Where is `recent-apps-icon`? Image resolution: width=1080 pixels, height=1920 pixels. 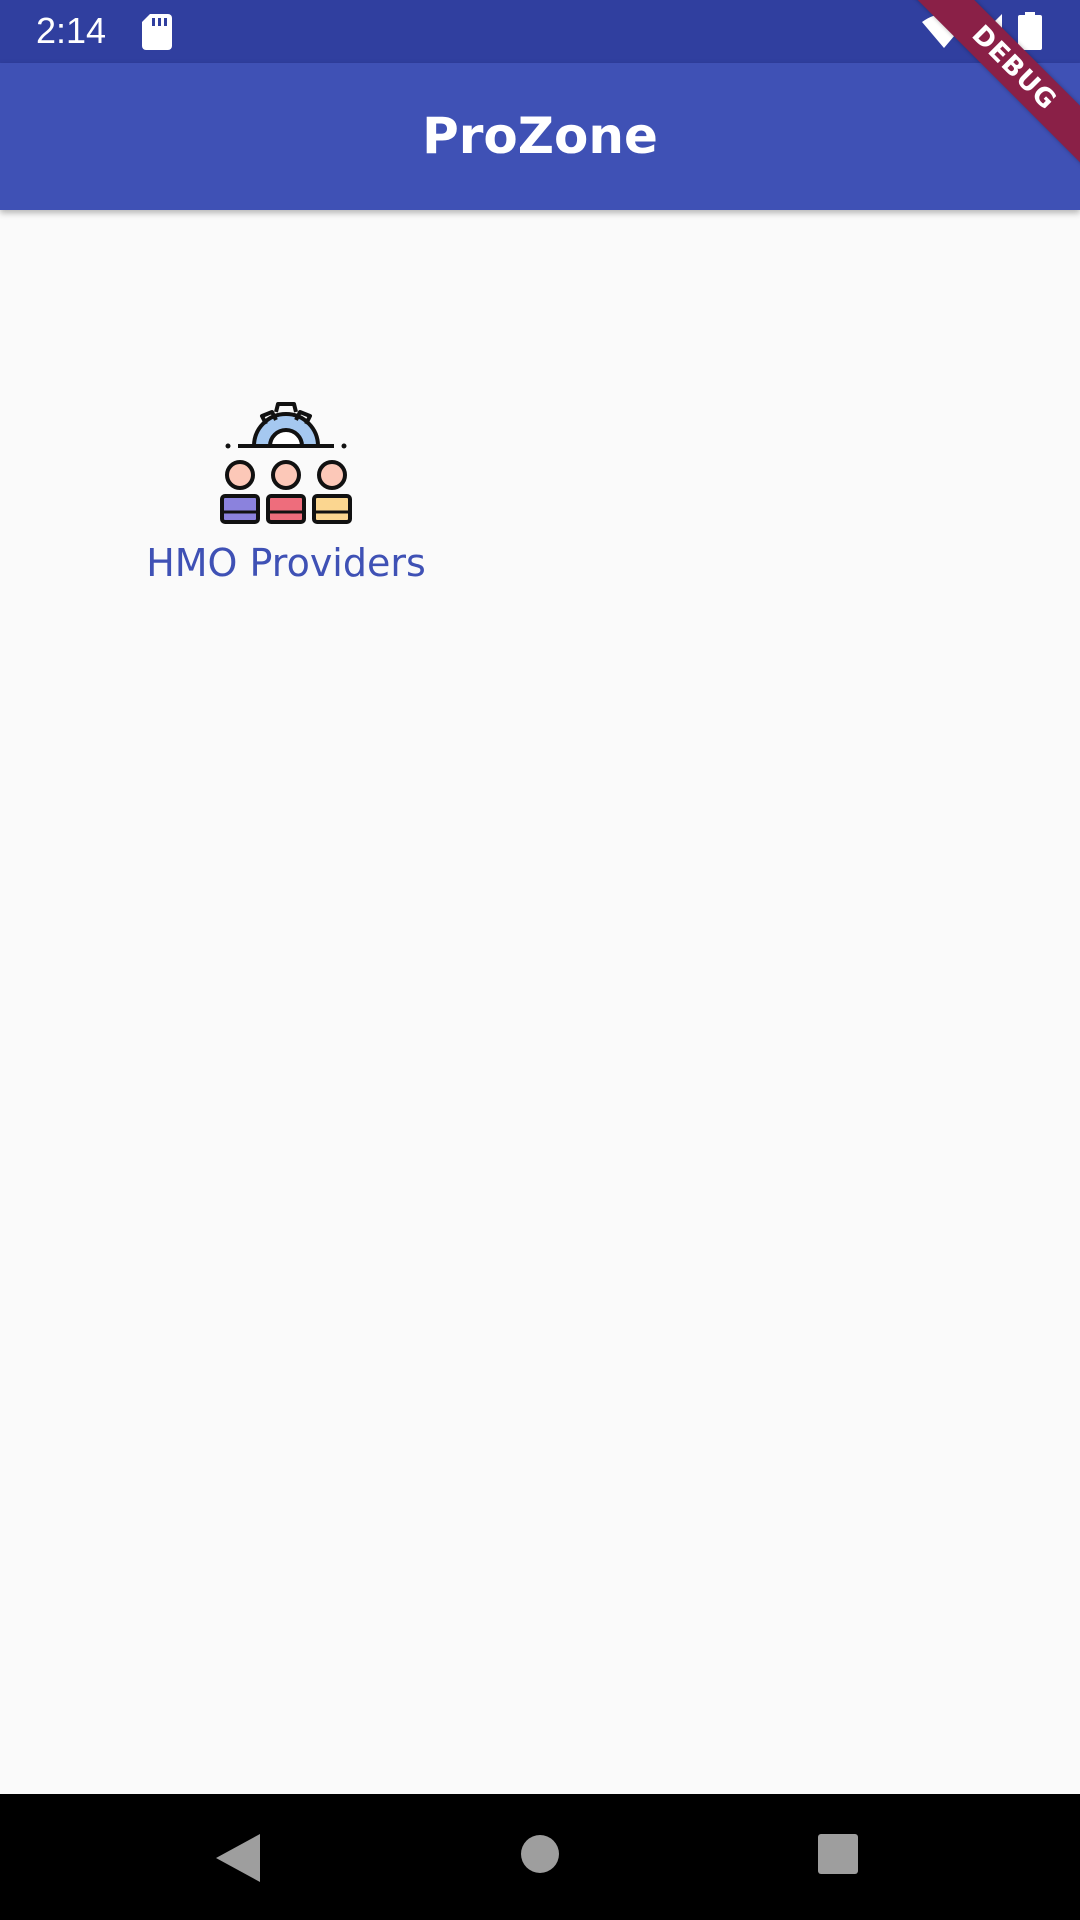 recent-apps-icon is located at coordinates (838, 1854).